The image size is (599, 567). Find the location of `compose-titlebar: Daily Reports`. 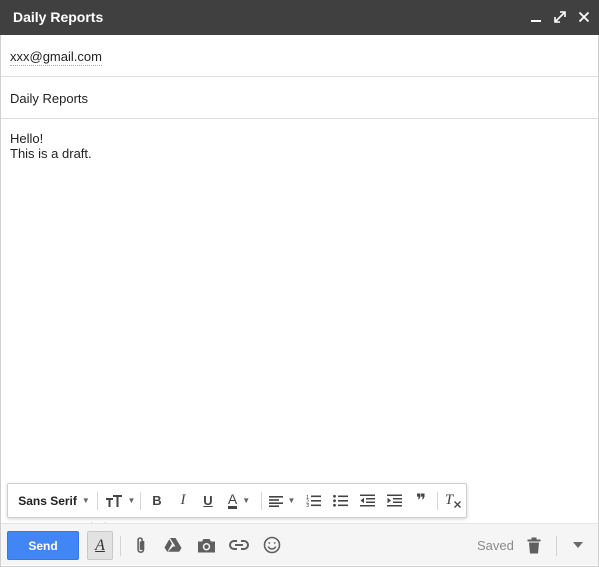

compose-titlebar: Daily Reports is located at coordinates (299, 17).